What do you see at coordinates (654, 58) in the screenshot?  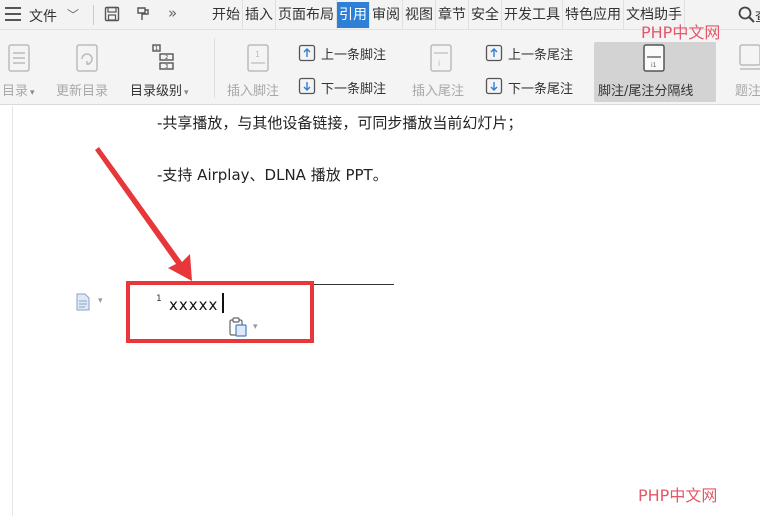 I see `separator-icon: i1` at bounding box center [654, 58].